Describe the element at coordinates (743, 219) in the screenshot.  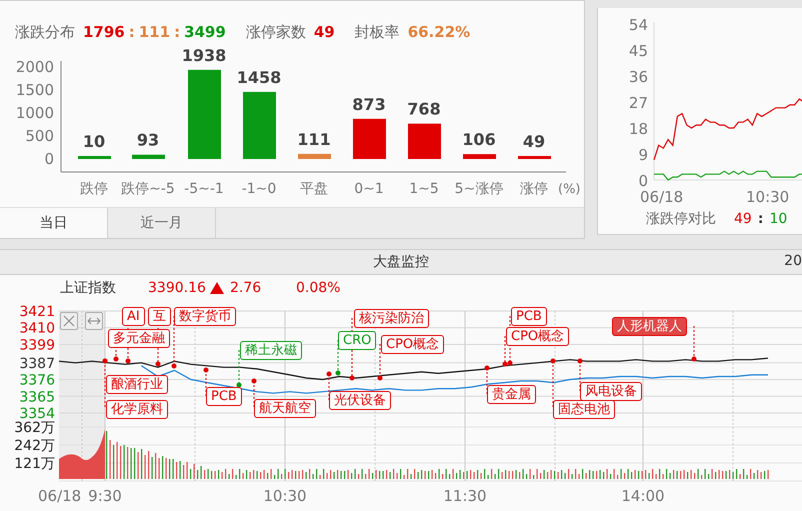
I see `limit-up-count: 49` at that location.